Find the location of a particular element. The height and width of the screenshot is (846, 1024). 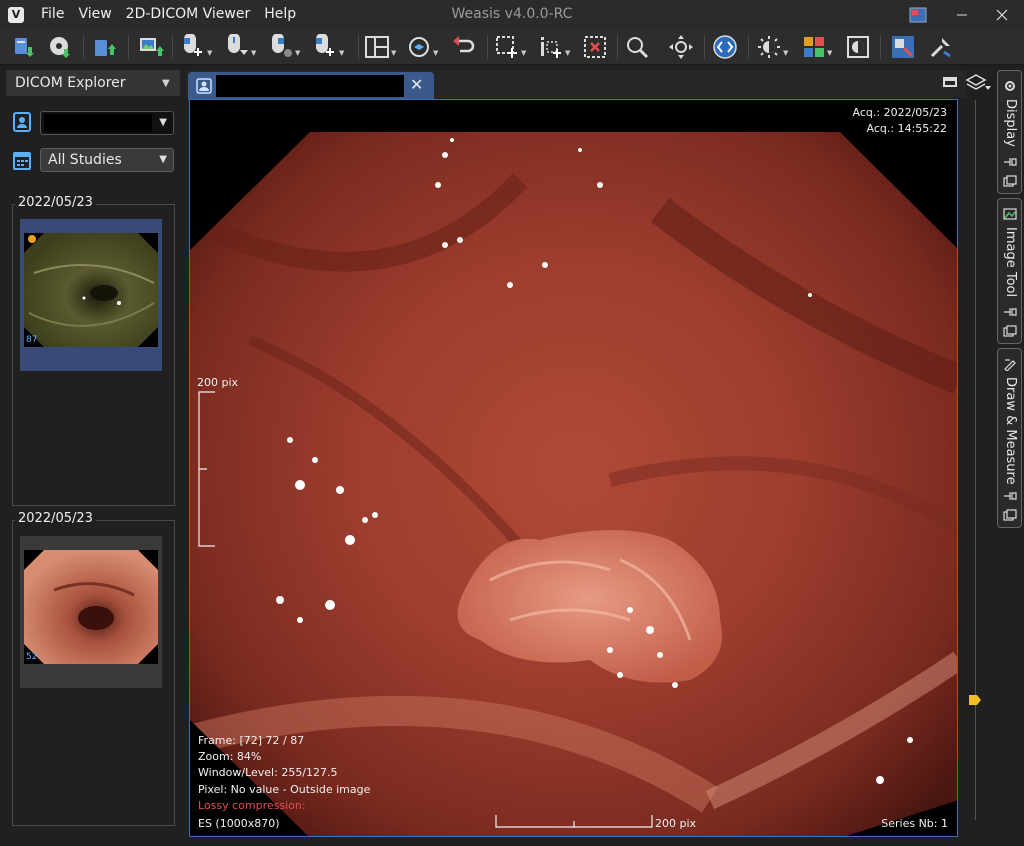

tools-icon is located at coordinates (940, 47).